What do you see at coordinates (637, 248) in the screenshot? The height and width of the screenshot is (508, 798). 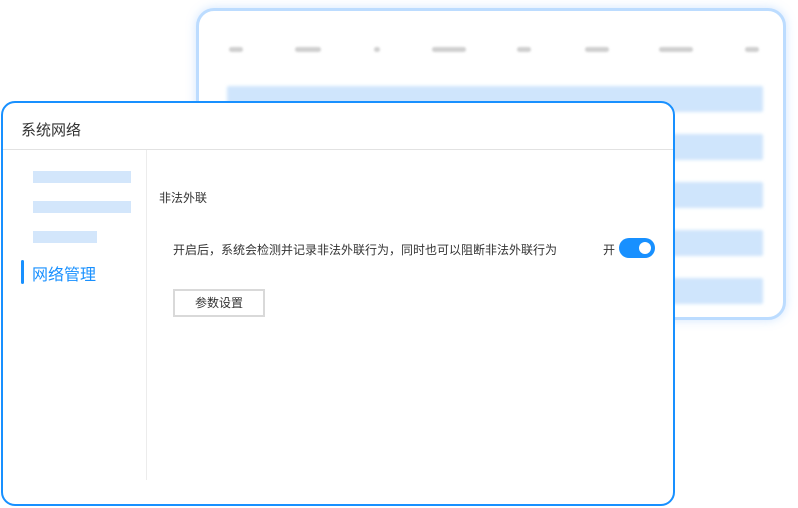 I see `illegal-outreach-toggle` at bounding box center [637, 248].